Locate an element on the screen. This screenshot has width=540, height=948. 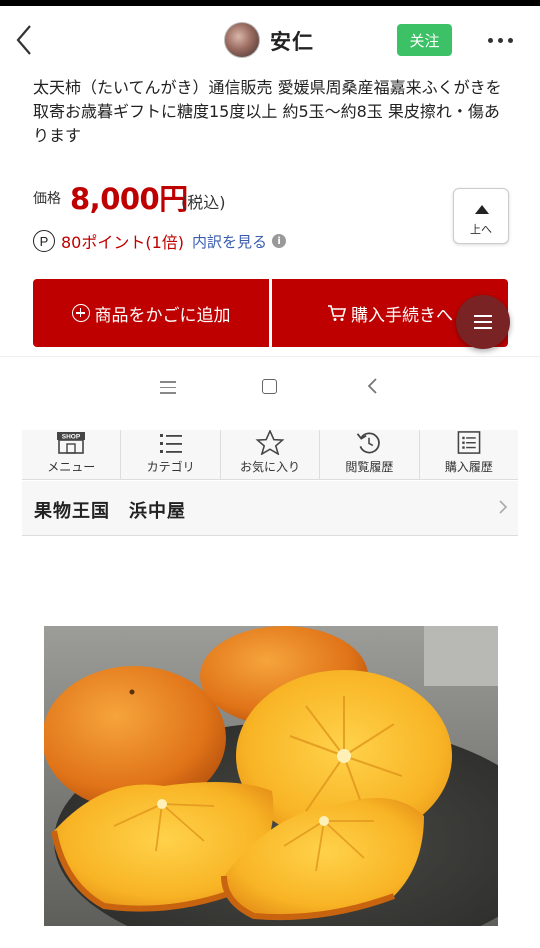
shopnav-menu: SHOP メニュー is located at coordinates (72, 454).